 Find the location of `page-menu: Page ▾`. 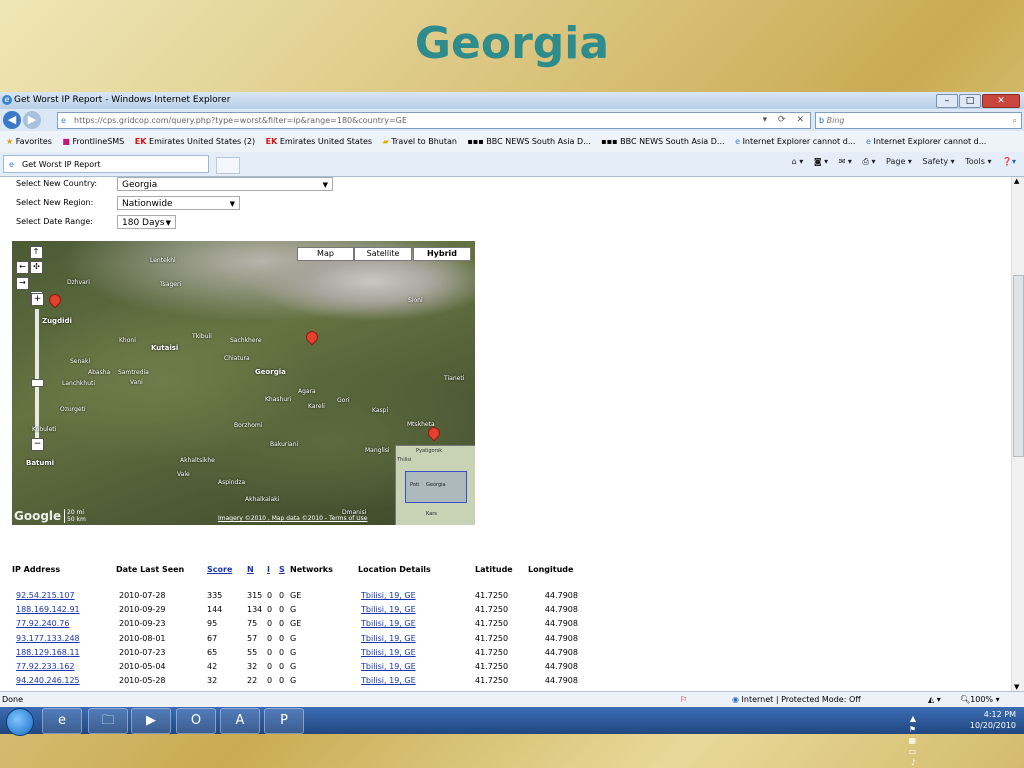

page-menu: Page ▾ is located at coordinates (899, 161).